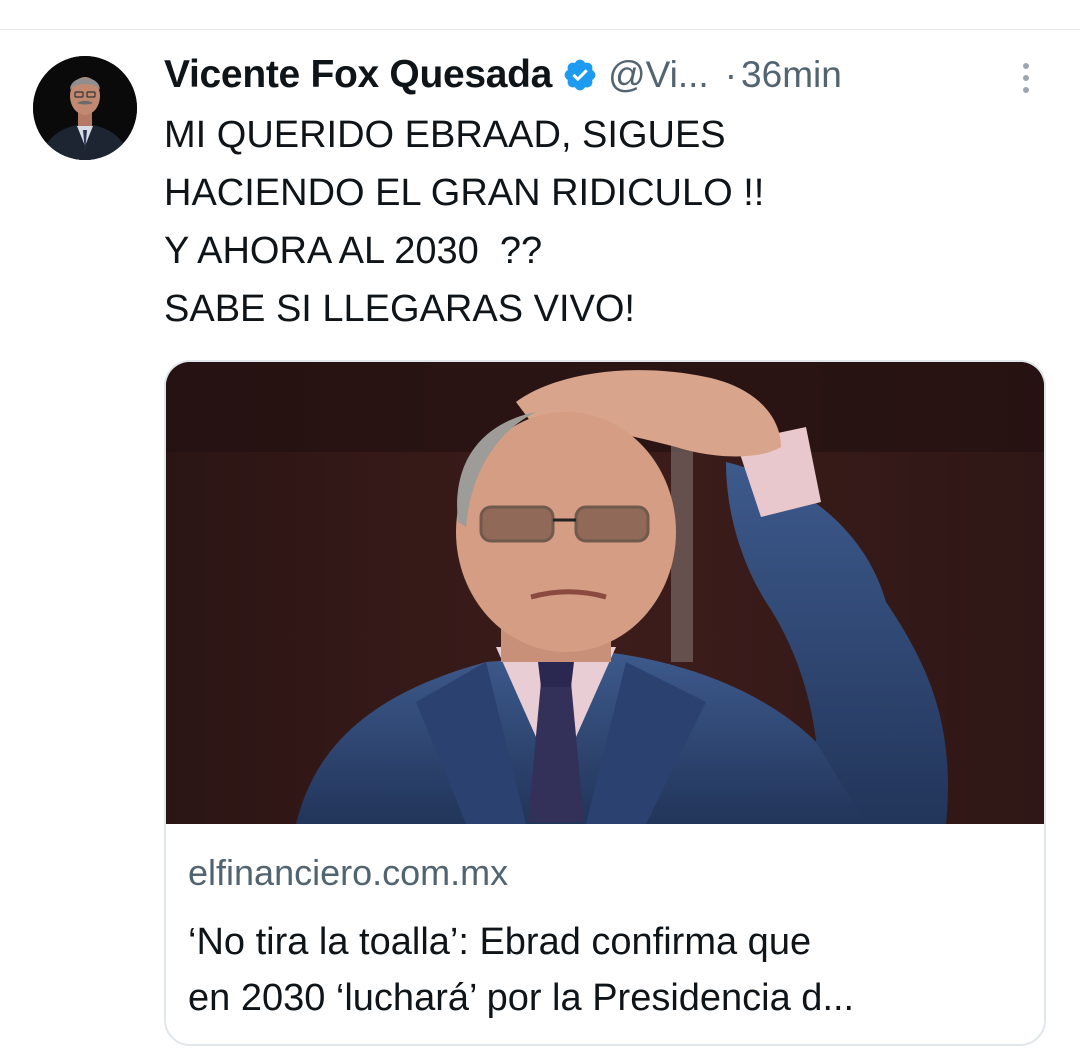 This screenshot has height=1057, width=1080. What do you see at coordinates (540, 29) in the screenshot?
I see `top-divider` at bounding box center [540, 29].